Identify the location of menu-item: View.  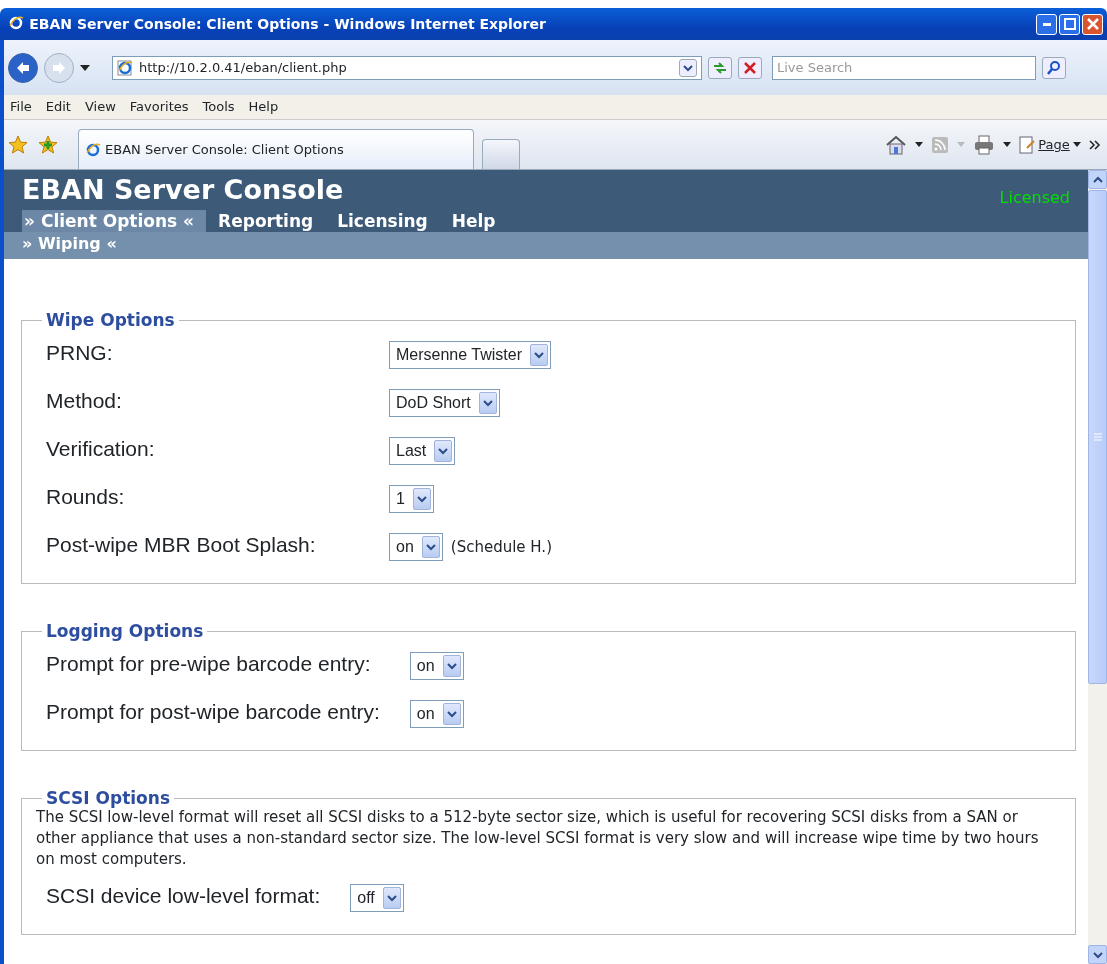
(100, 107).